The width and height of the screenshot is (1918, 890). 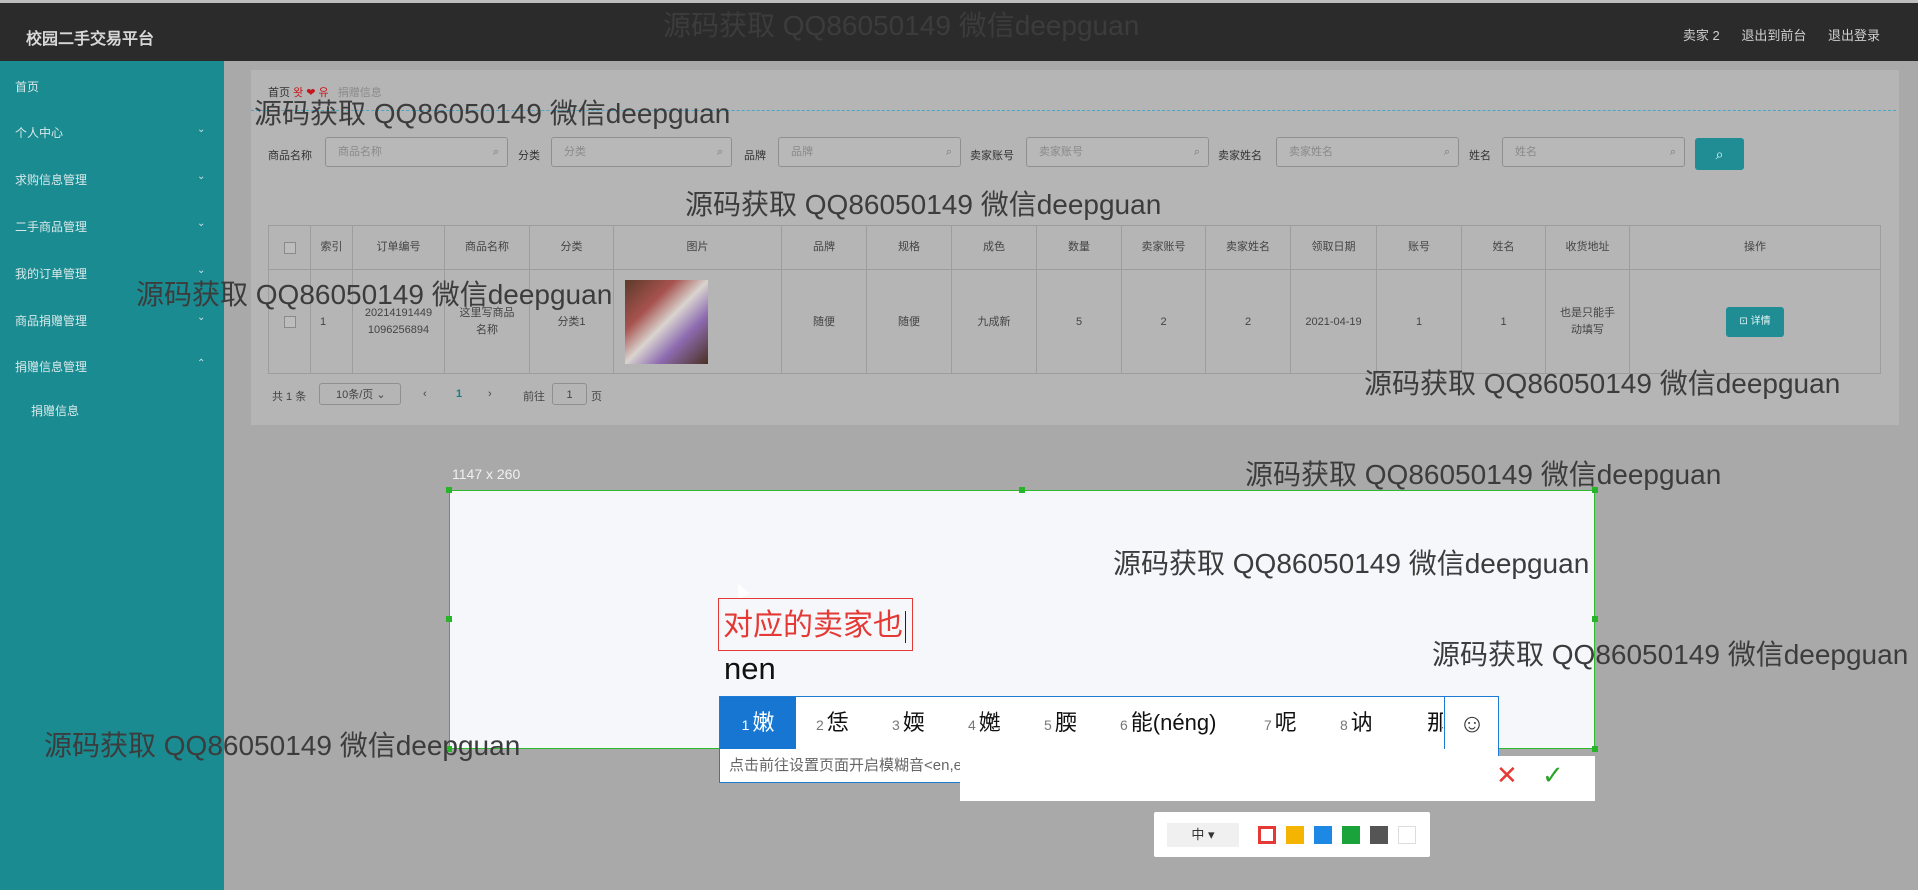 What do you see at coordinates (290, 156) in the screenshot?
I see `filter-label-product: 商品名称` at bounding box center [290, 156].